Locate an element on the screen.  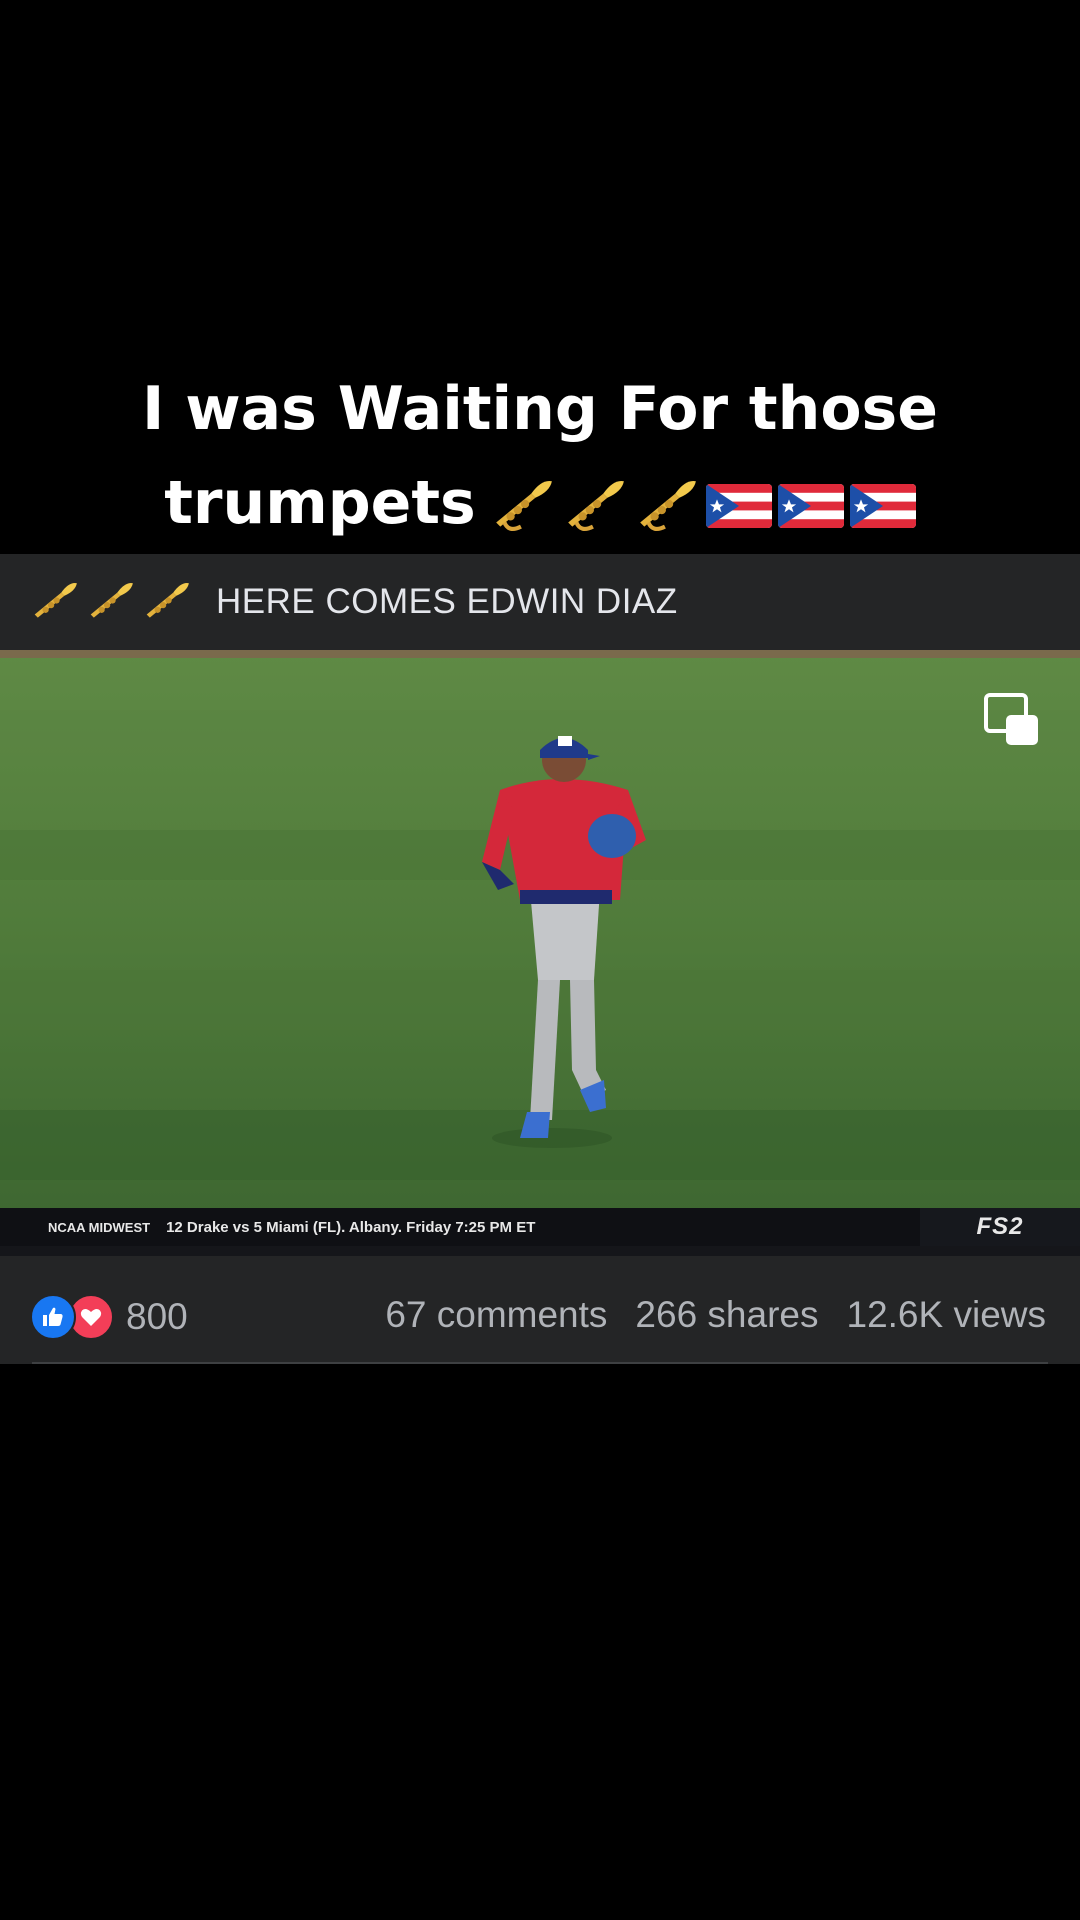
caption-line-2-text: trumpets is located at coordinates (320, 503).